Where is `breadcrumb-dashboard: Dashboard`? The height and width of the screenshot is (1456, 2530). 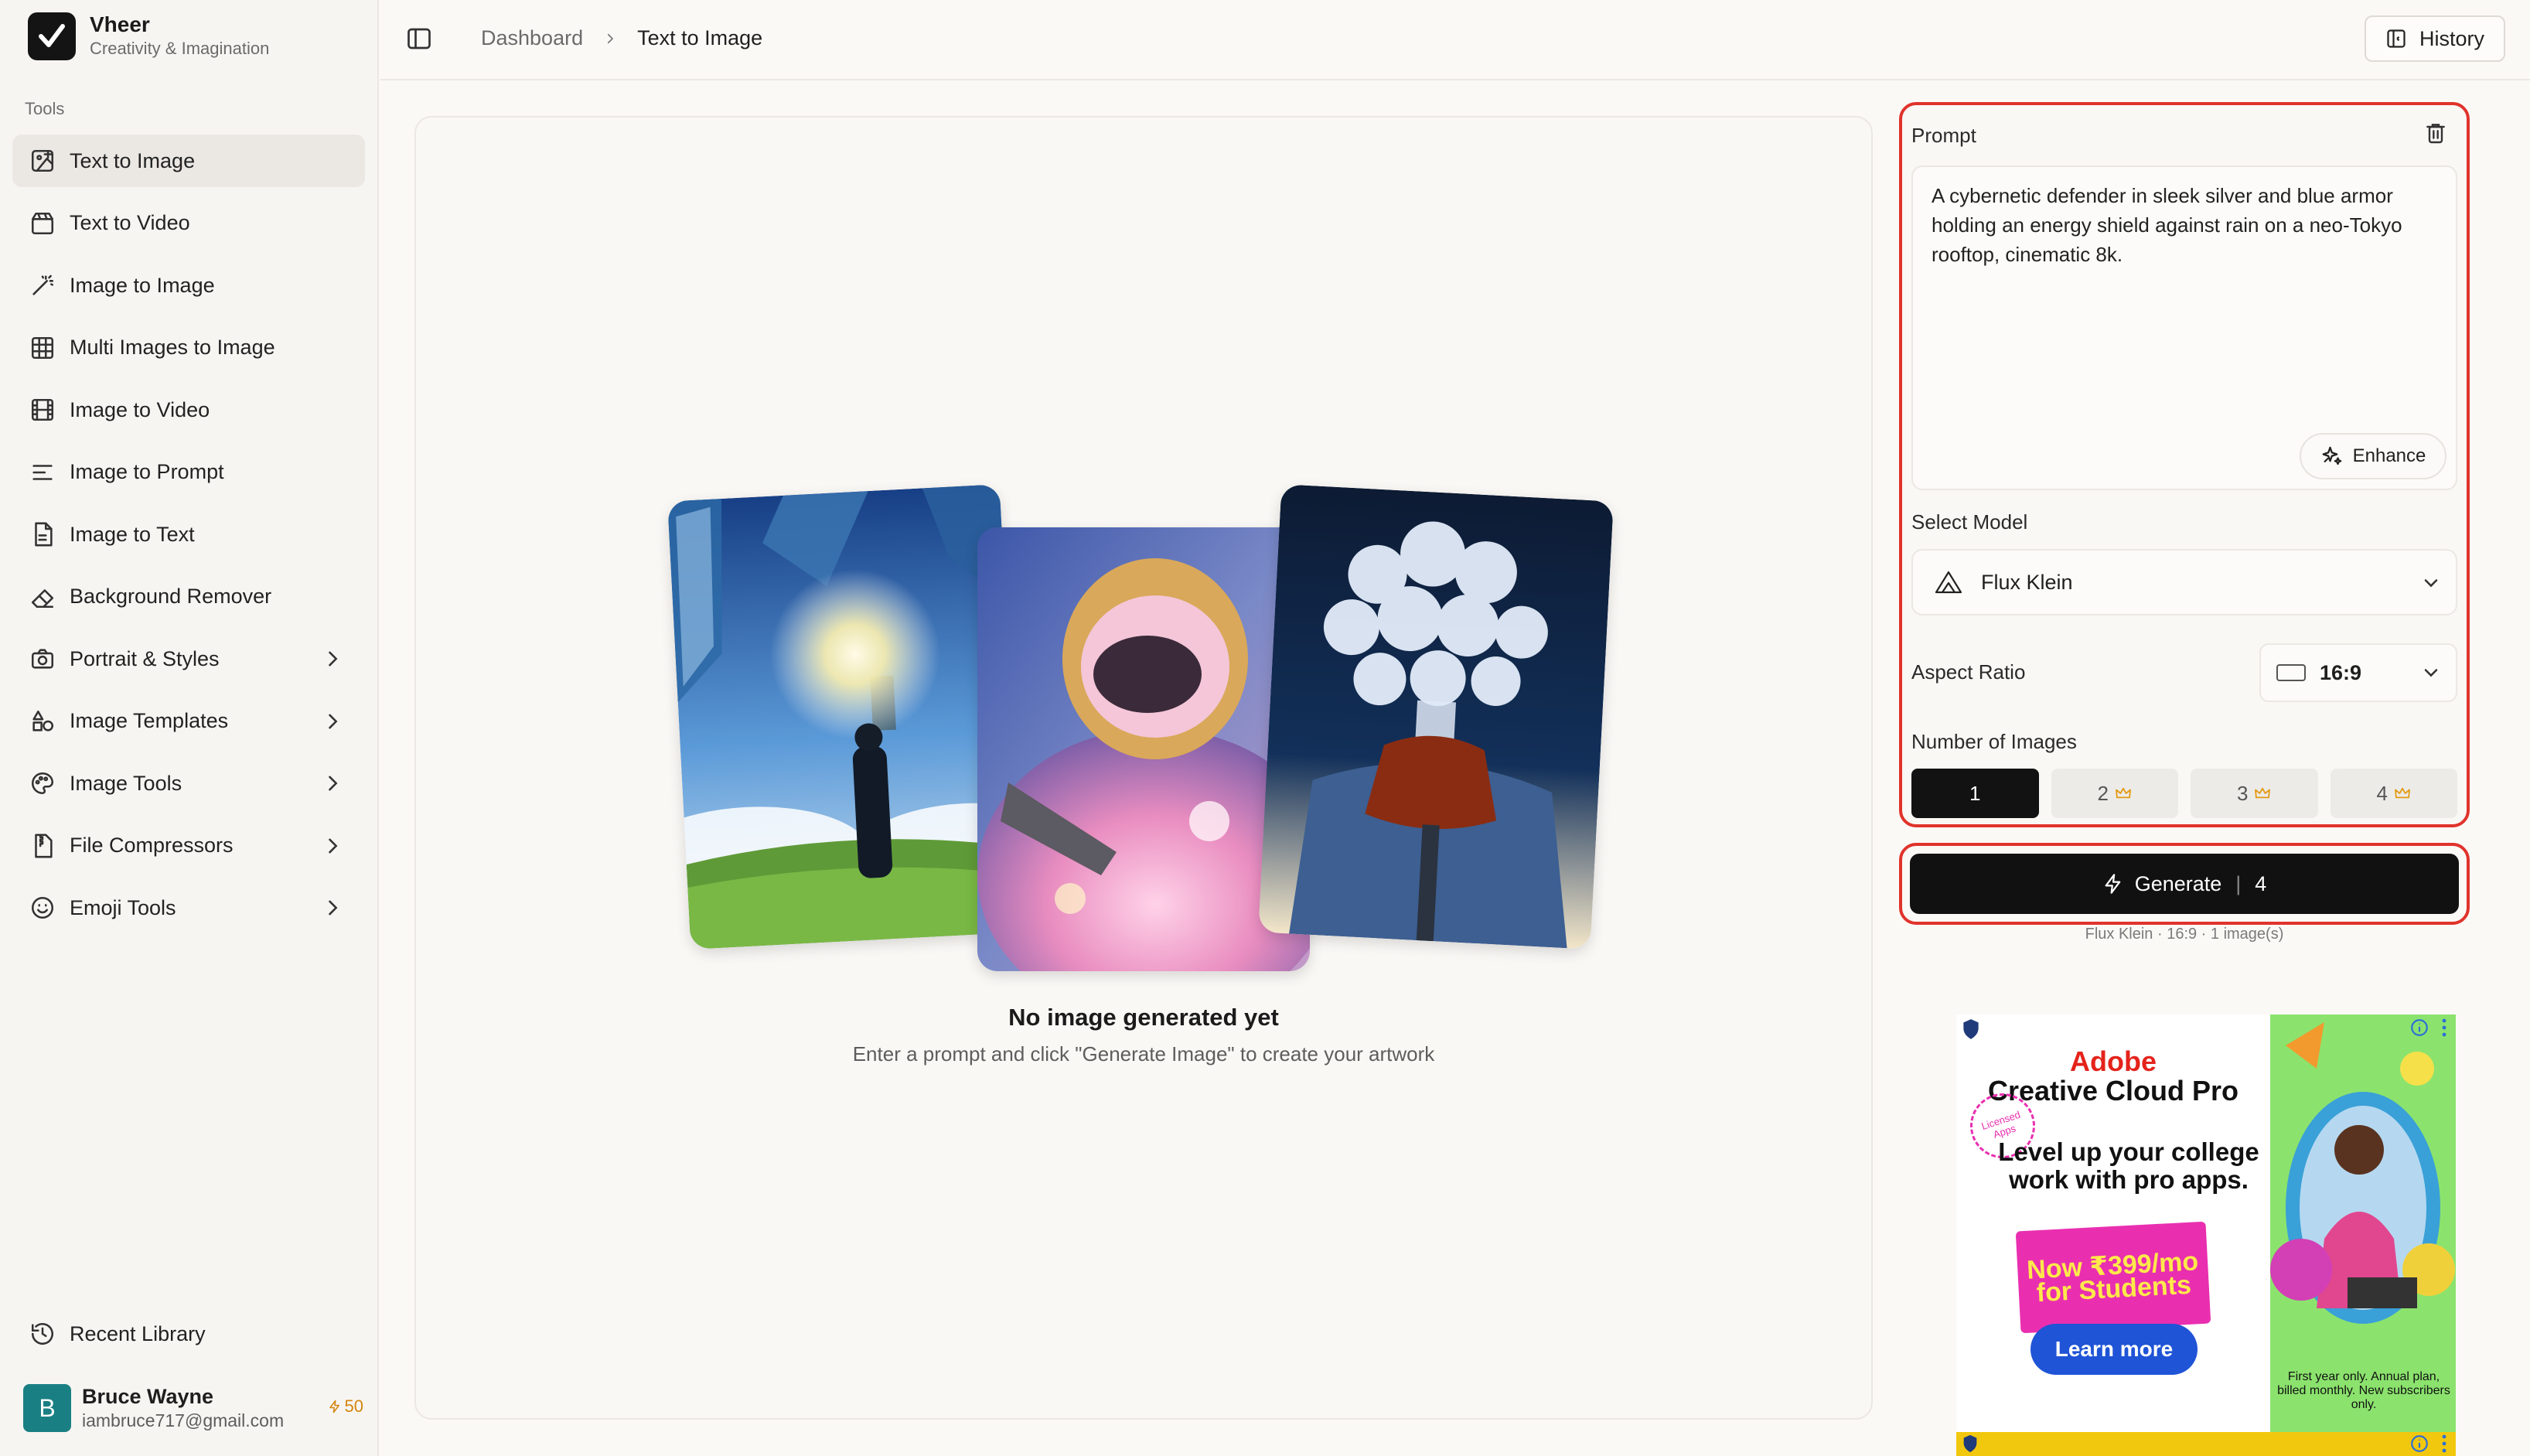
breadcrumb-dashboard: Dashboard is located at coordinates (532, 38).